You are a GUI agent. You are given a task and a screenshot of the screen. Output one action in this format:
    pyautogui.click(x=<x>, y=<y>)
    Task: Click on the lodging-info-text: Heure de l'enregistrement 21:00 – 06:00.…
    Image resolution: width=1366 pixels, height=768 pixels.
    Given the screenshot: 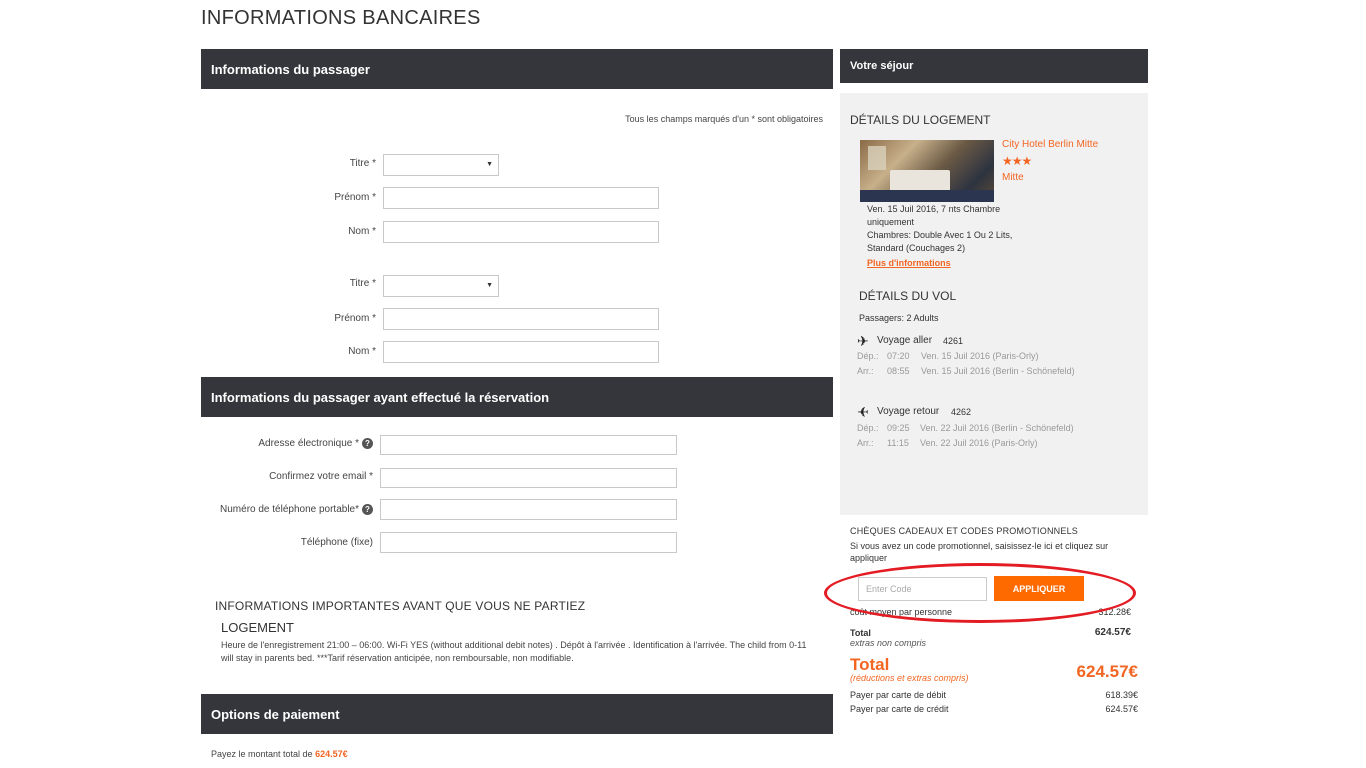 What is the action you would take?
    pyautogui.click(x=514, y=651)
    